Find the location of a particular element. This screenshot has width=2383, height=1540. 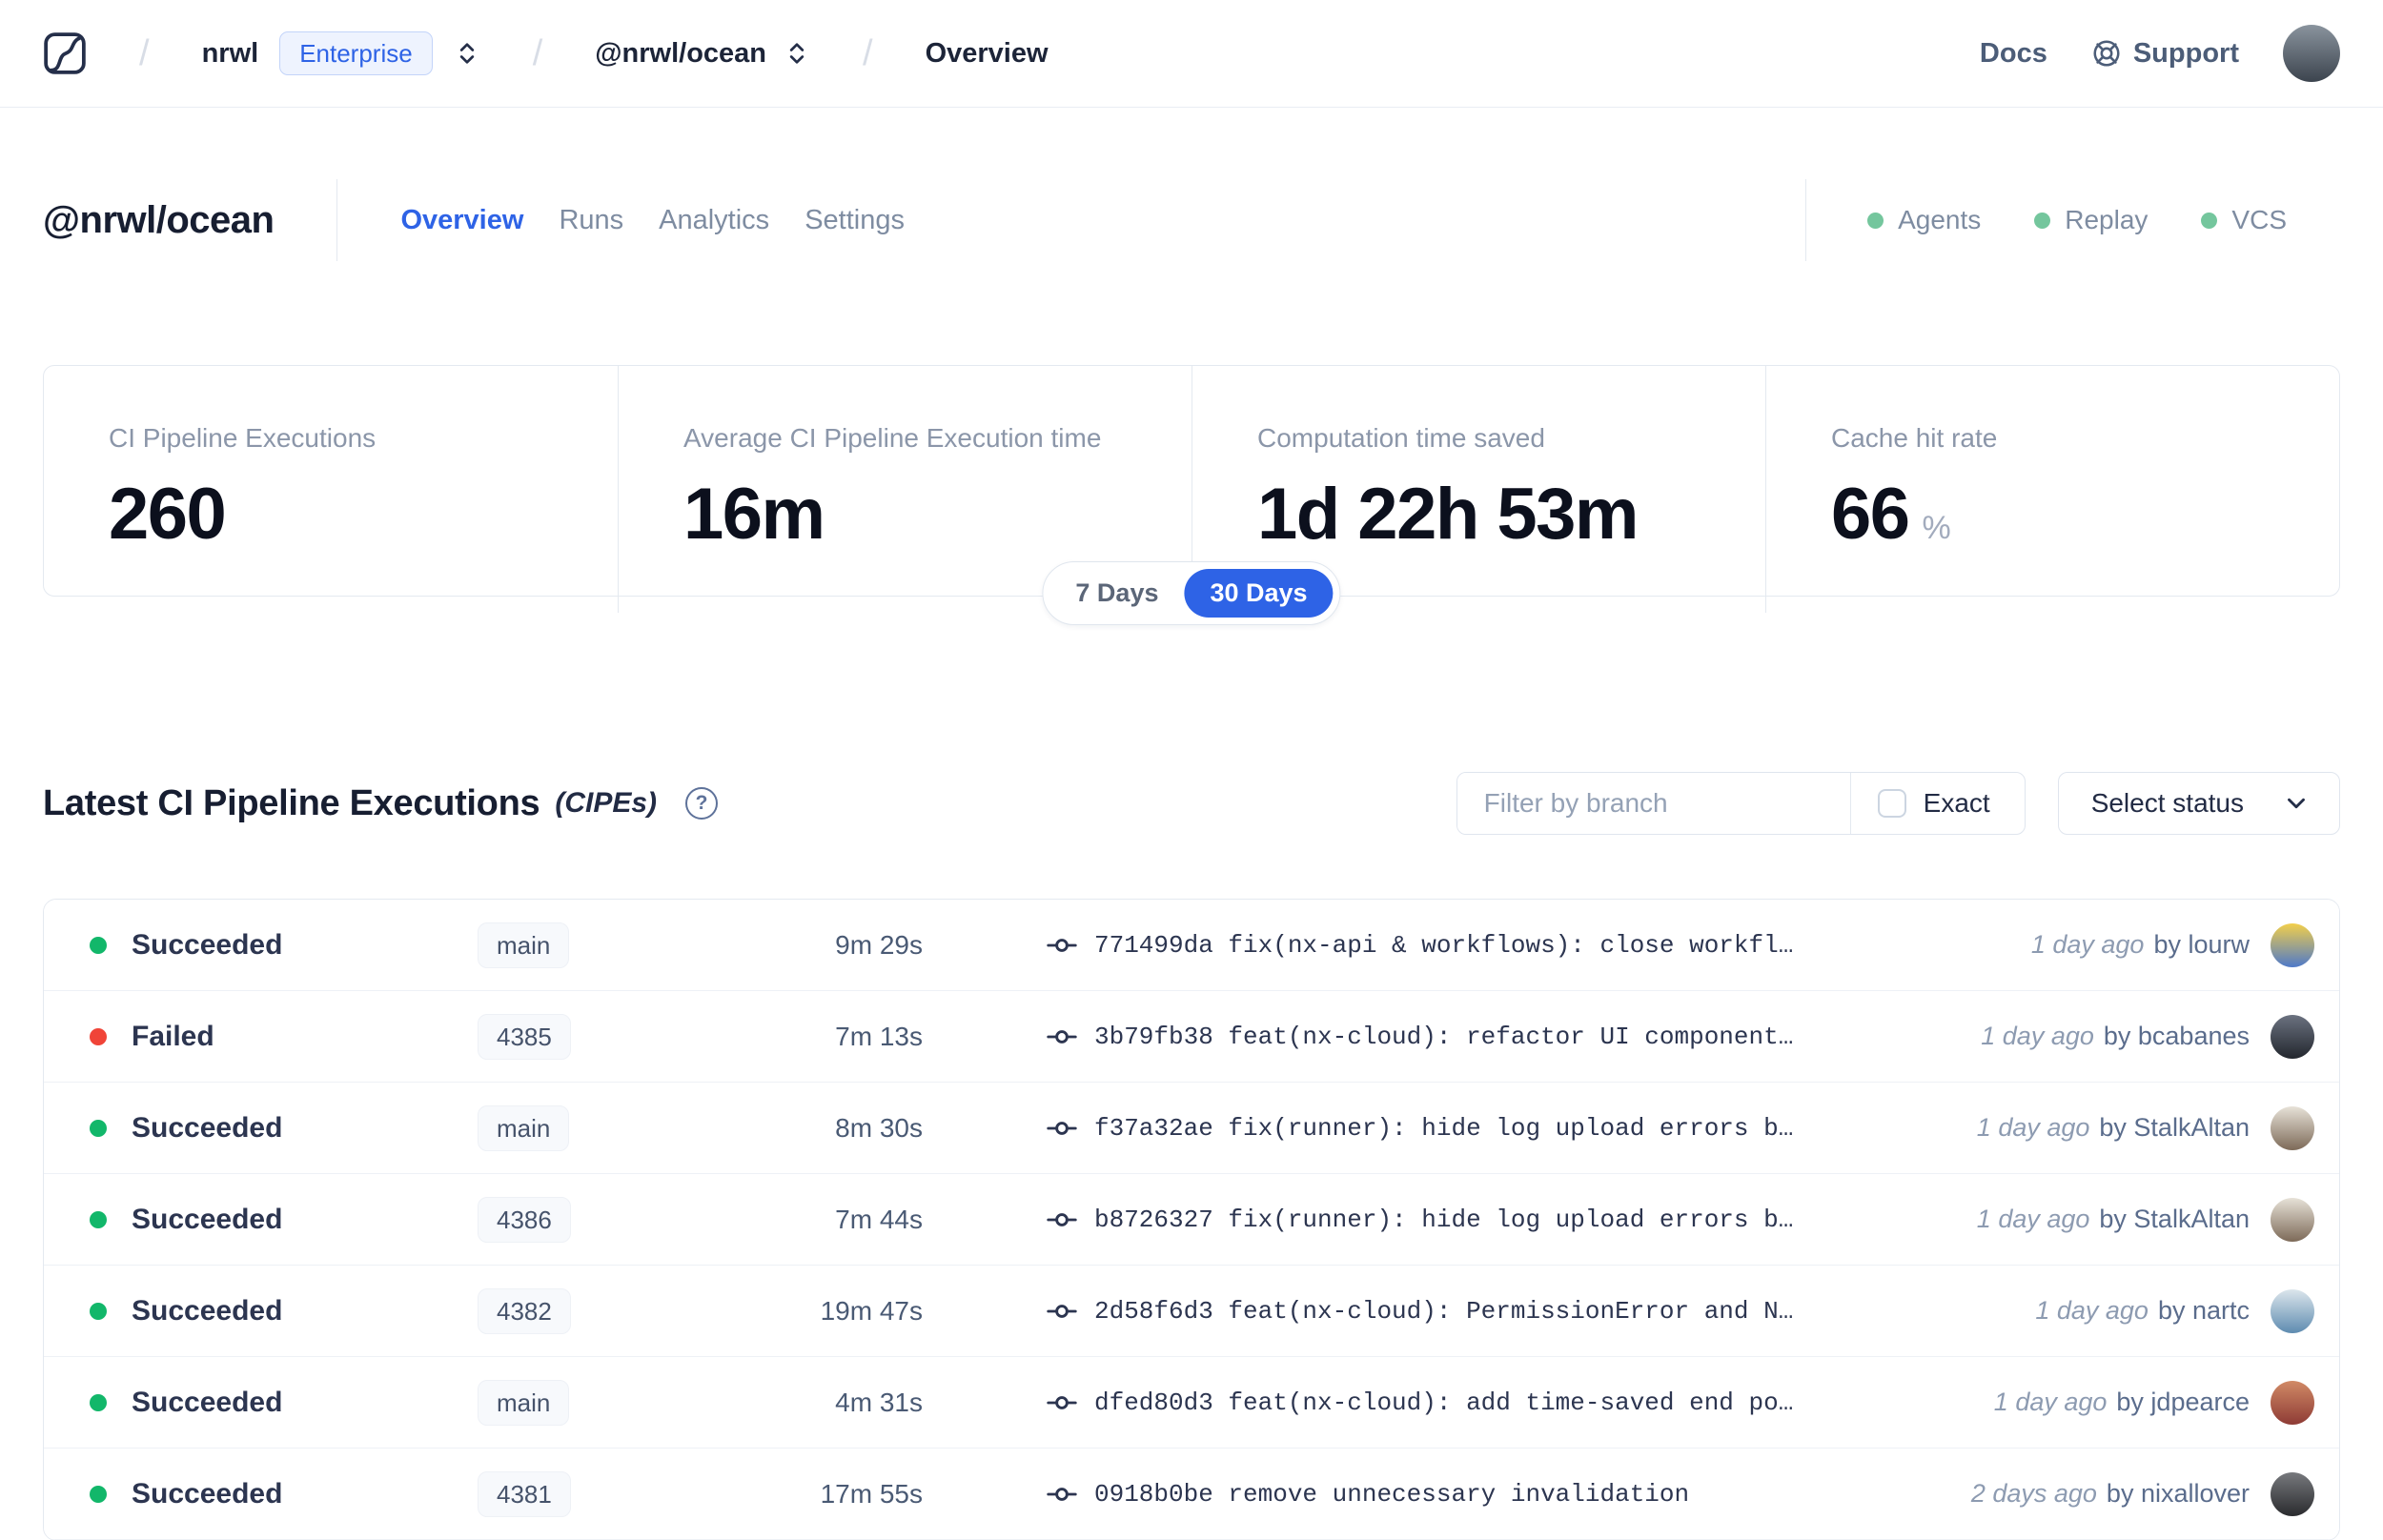

service-vcs: VCS is located at coordinates (2244, 220).